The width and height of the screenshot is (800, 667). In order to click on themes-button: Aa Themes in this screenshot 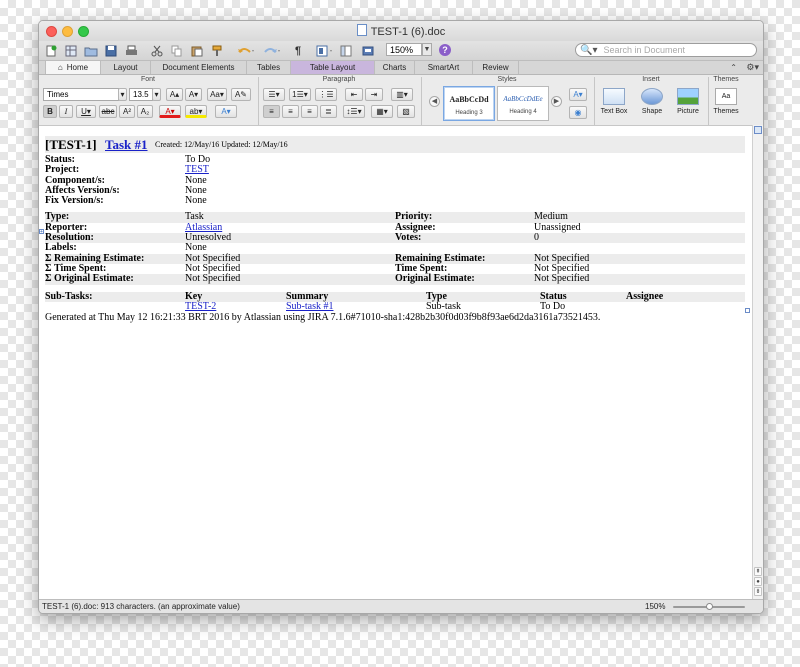, I will do `click(726, 101)`.